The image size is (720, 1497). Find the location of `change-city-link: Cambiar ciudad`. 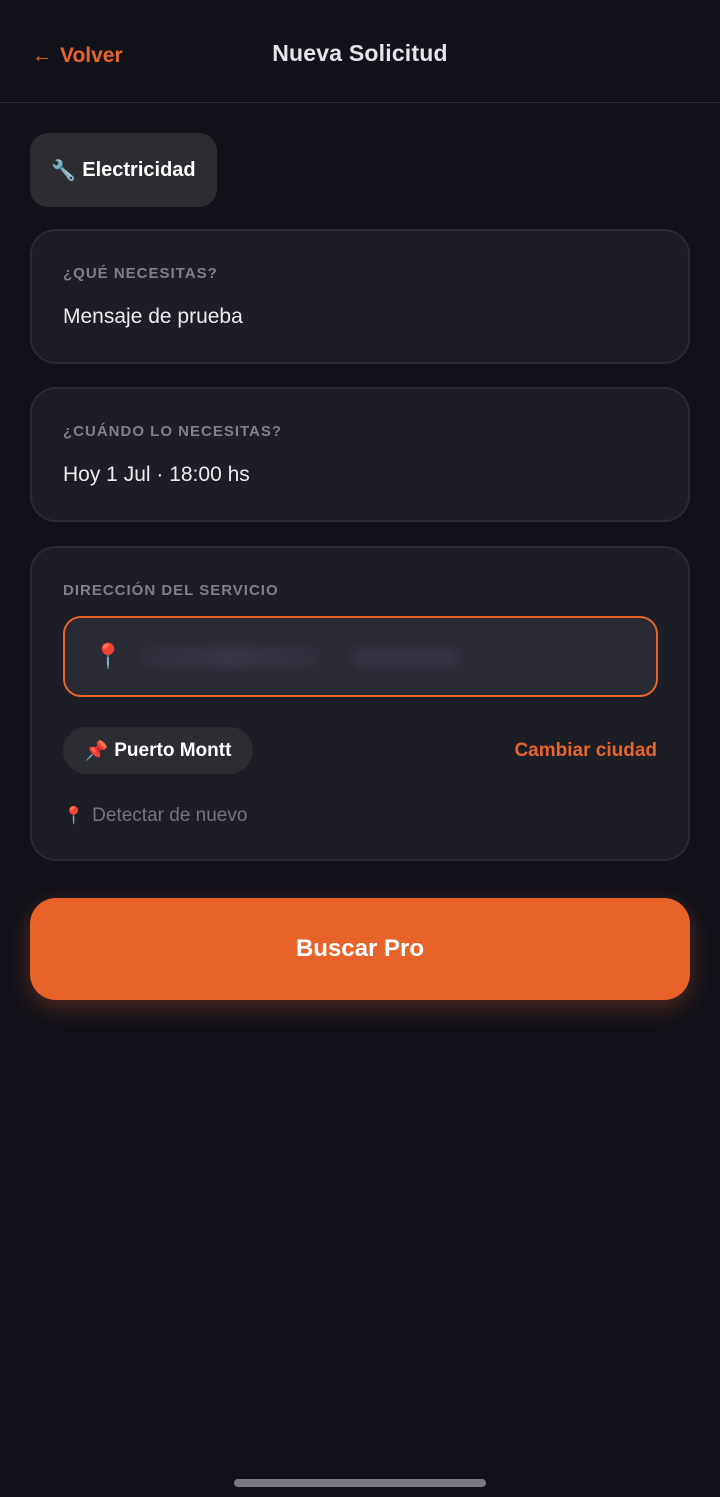

change-city-link: Cambiar ciudad is located at coordinates (585, 751).